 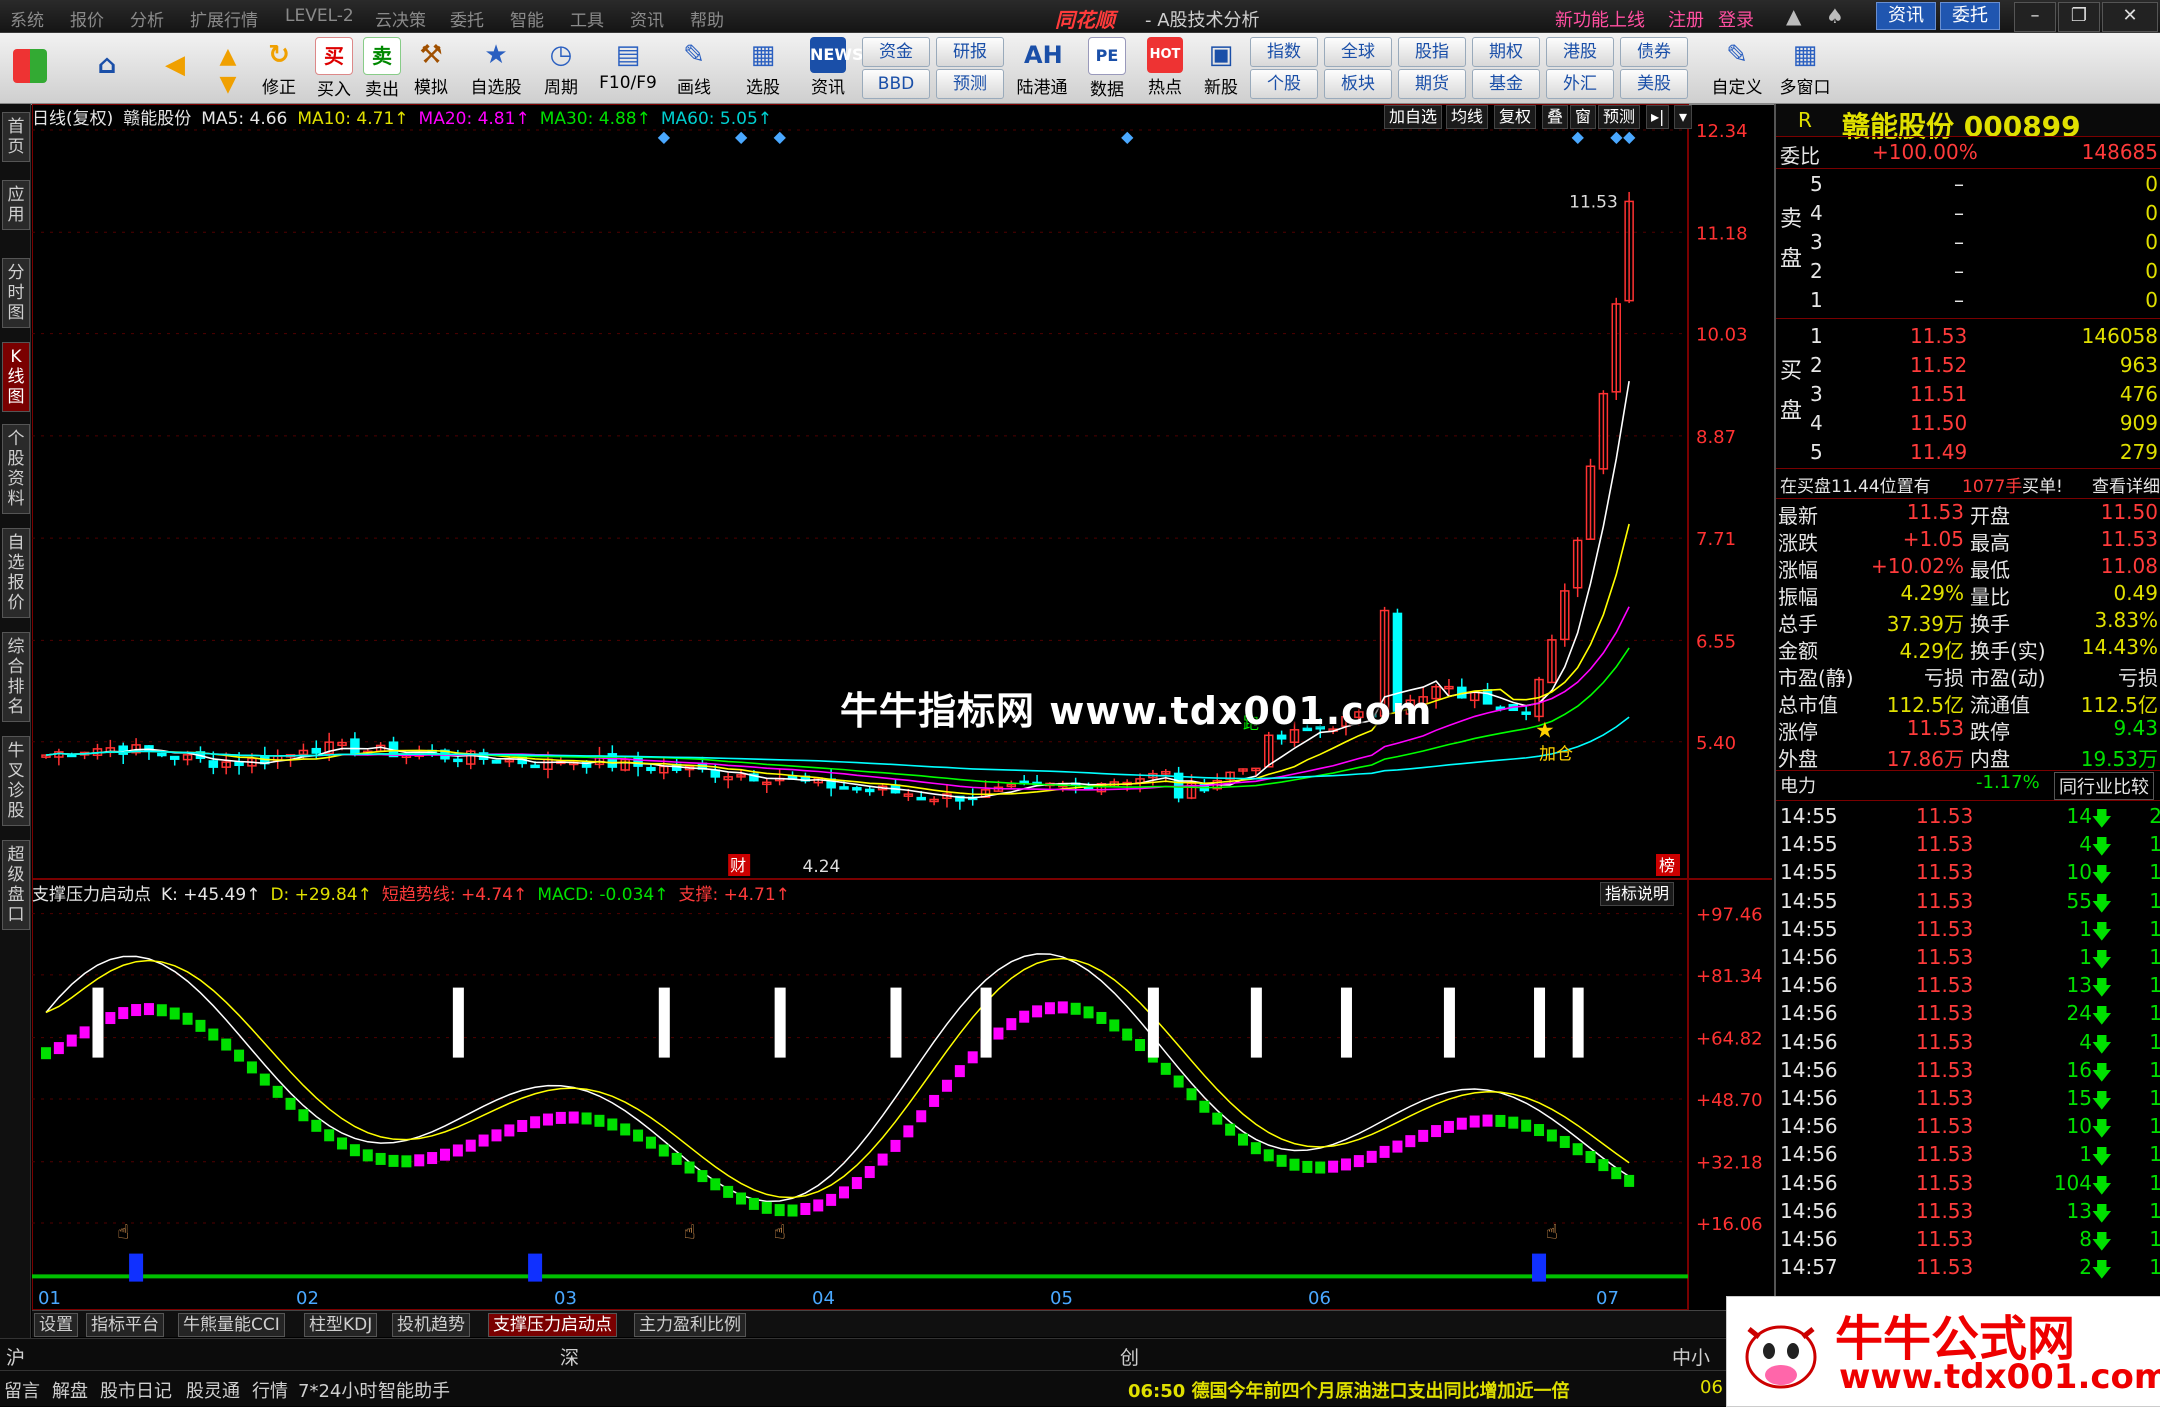 What do you see at coordinates (1835, 16) in the screenshot?
I see `shirt-icon: ♠` at bounding box center [1835, 16].